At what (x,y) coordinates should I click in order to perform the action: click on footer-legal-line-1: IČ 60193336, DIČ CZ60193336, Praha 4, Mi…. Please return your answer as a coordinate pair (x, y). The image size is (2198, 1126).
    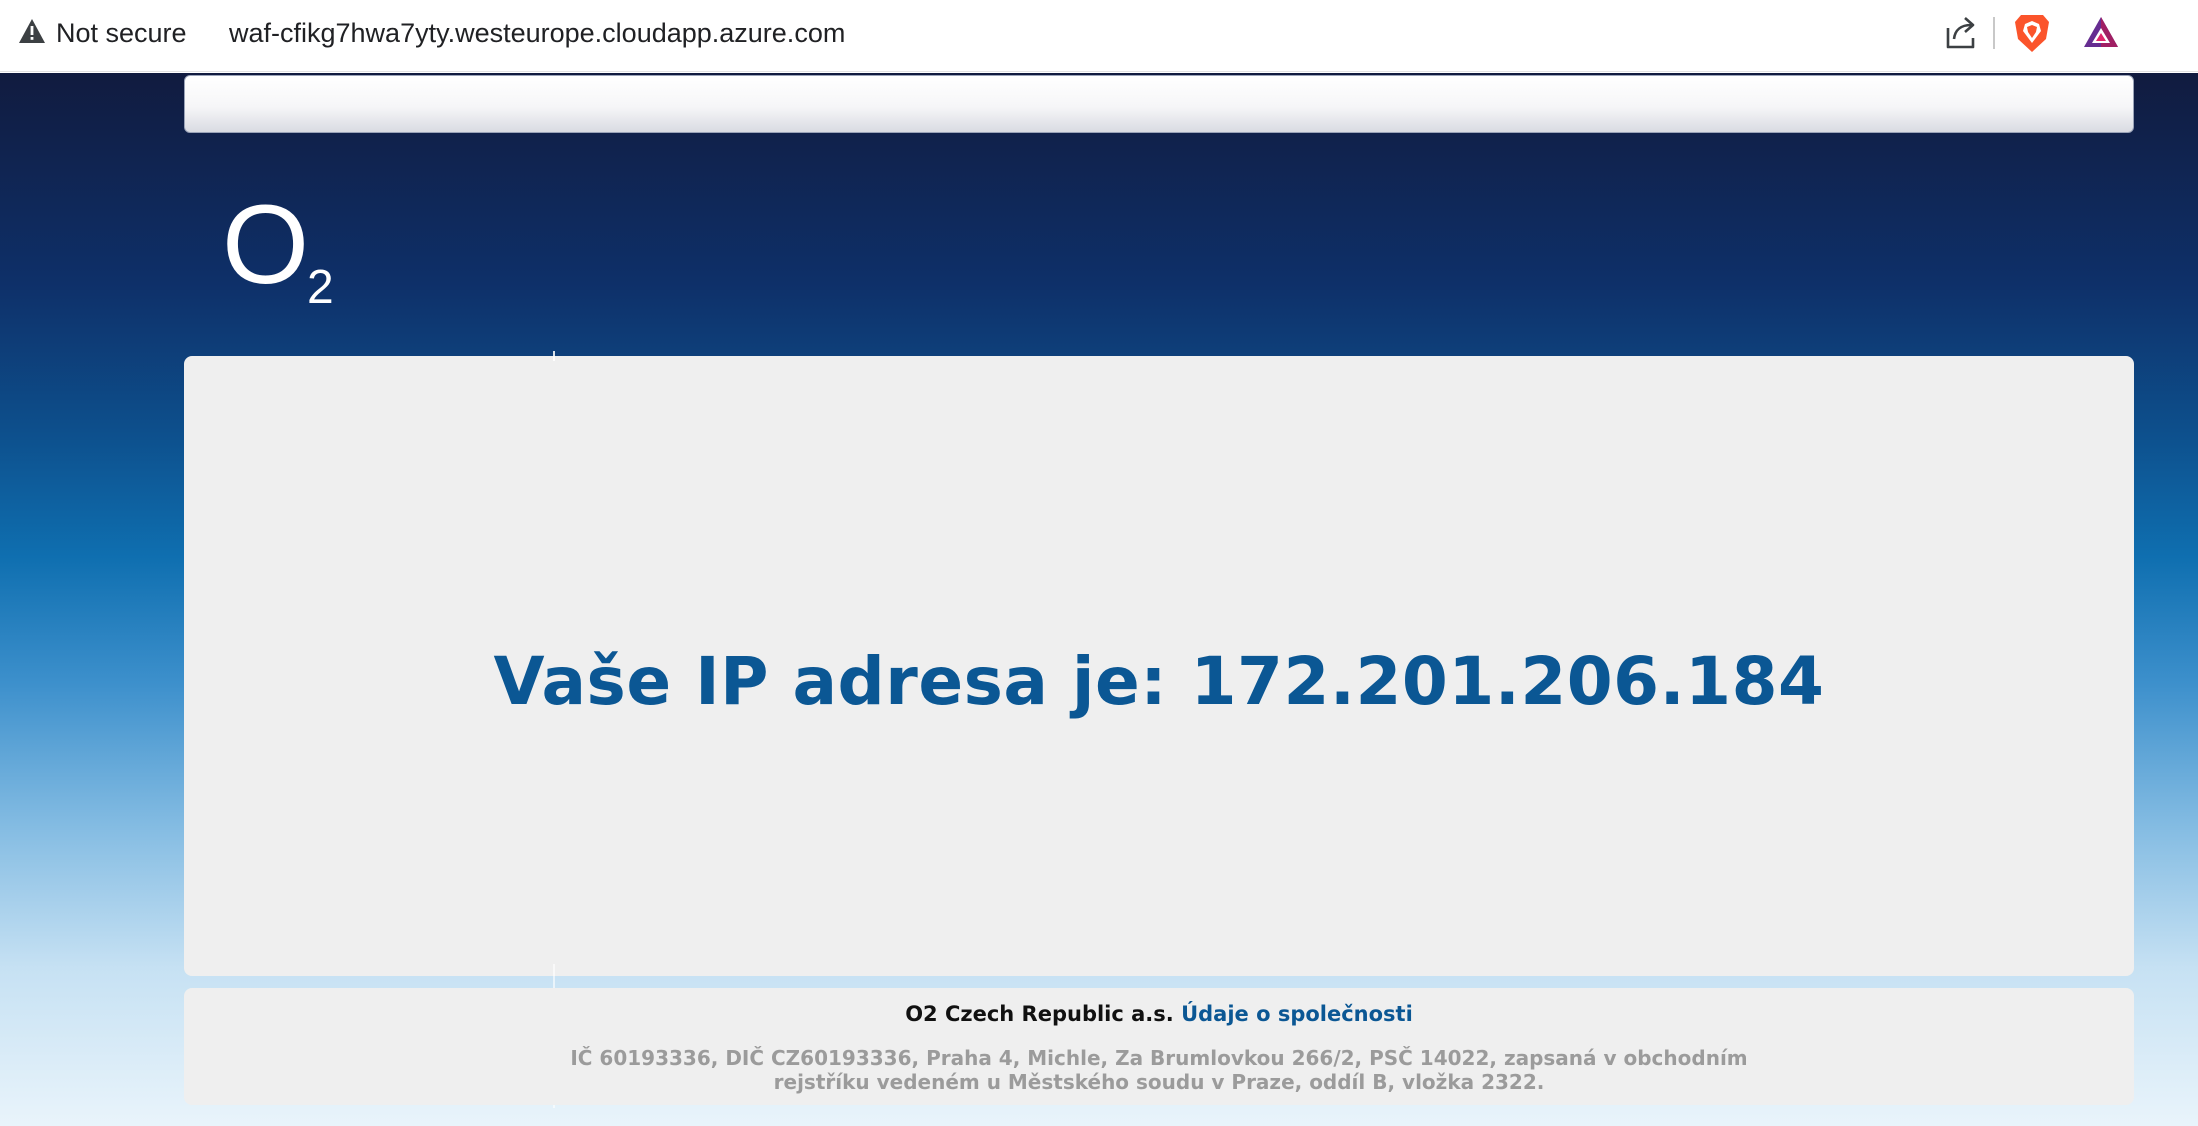
    Looking at the image, I should click on (1159, 1058).